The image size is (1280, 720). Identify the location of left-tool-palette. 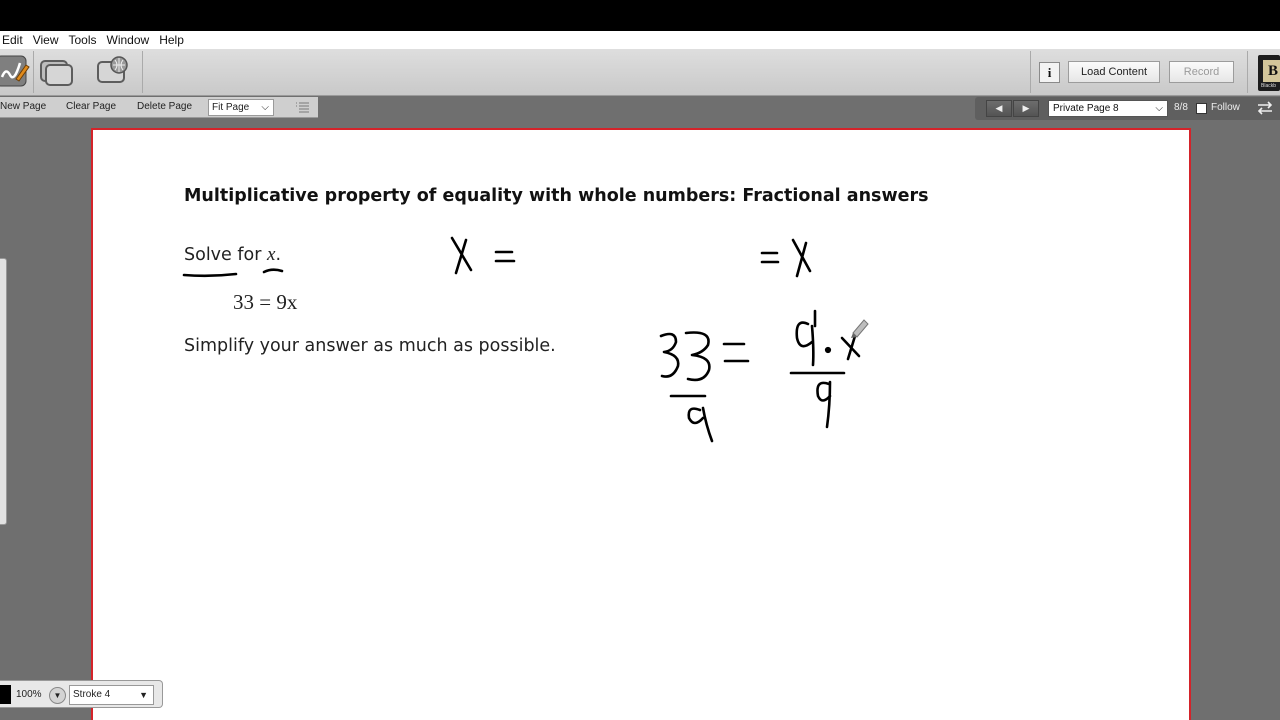
(3, 391).